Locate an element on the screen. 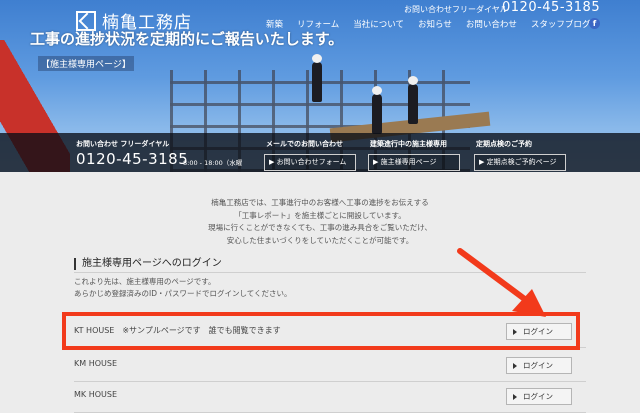 The image size is (640, 413). login-button-km: ログイン is located at coordinates (539, 365).